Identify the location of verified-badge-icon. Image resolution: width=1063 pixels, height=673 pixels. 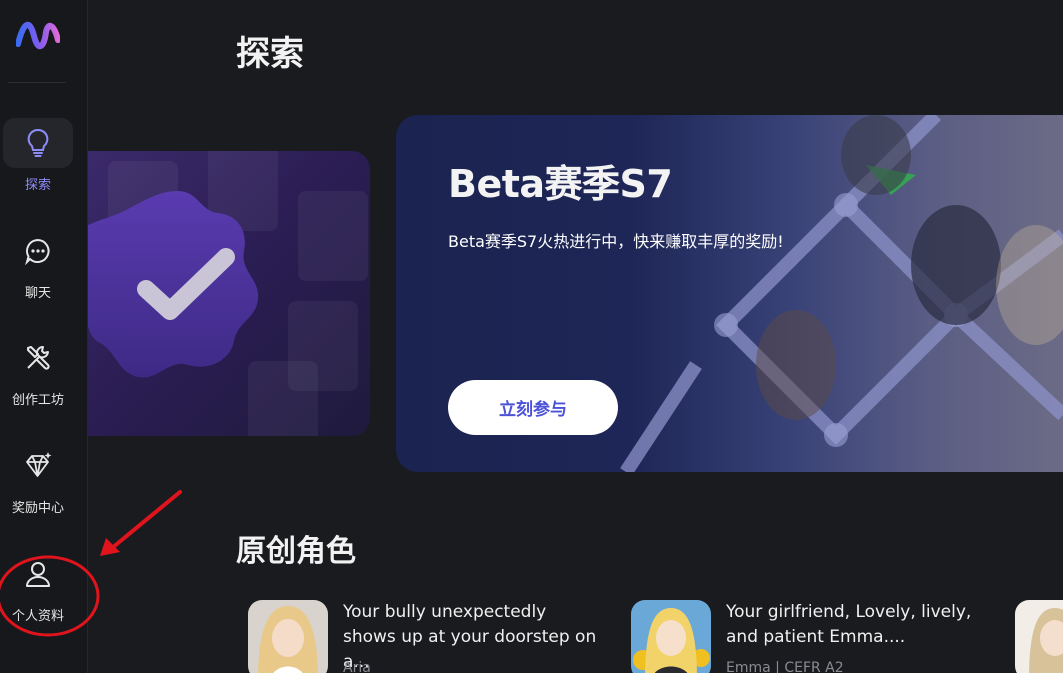
(173, 284).